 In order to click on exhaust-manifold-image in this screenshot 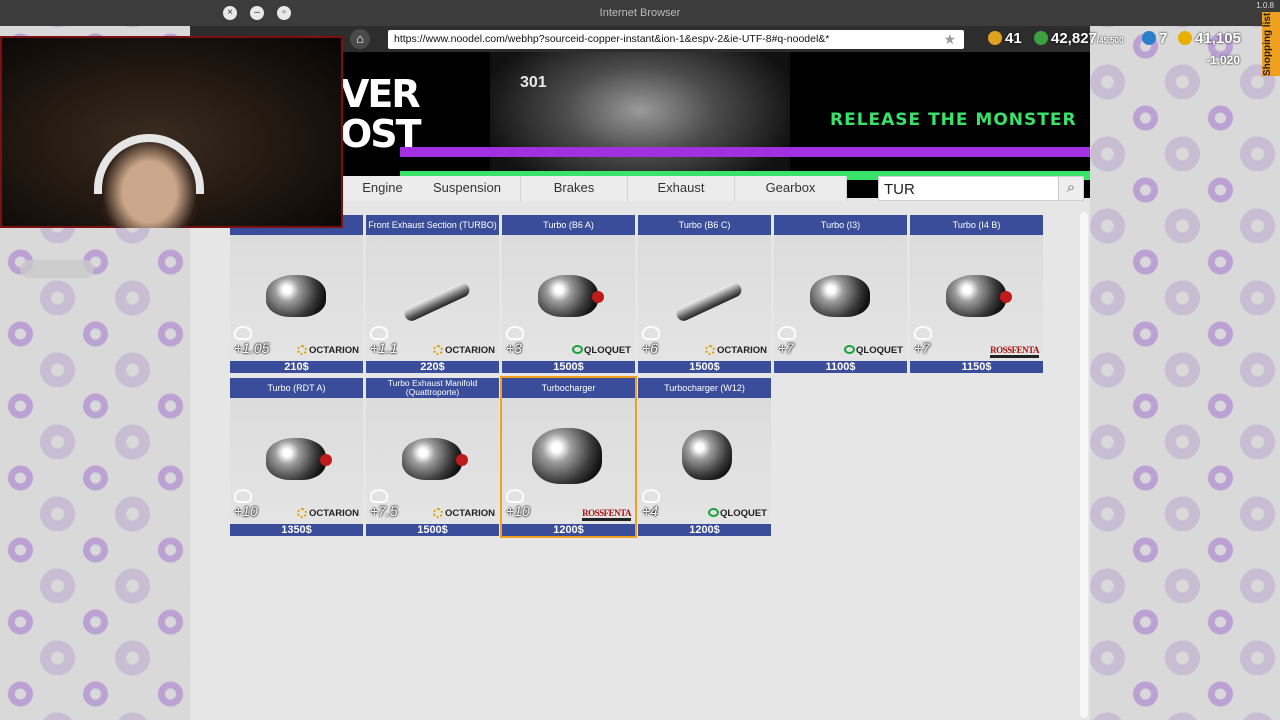, I will do `click(435, 459)`.